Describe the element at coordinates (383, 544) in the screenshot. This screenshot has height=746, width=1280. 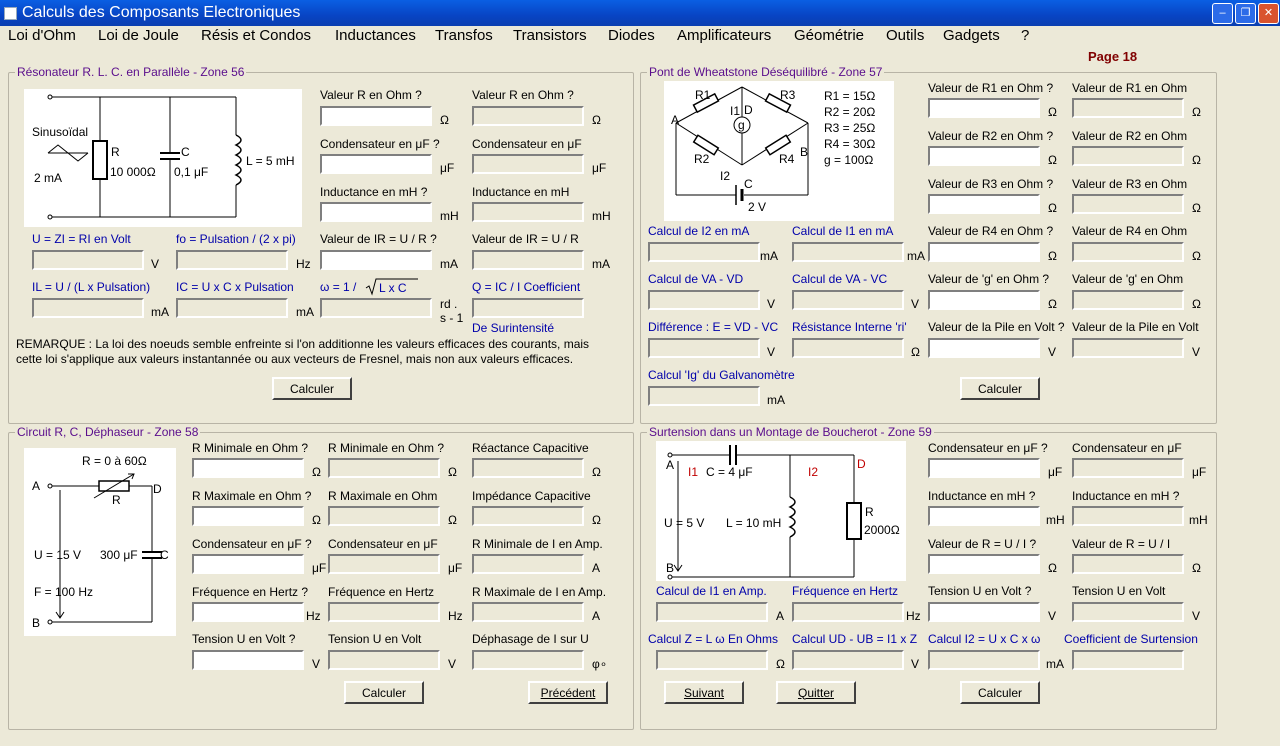
I see `z58-cap-output-label: Condensateur en μF` at that location.